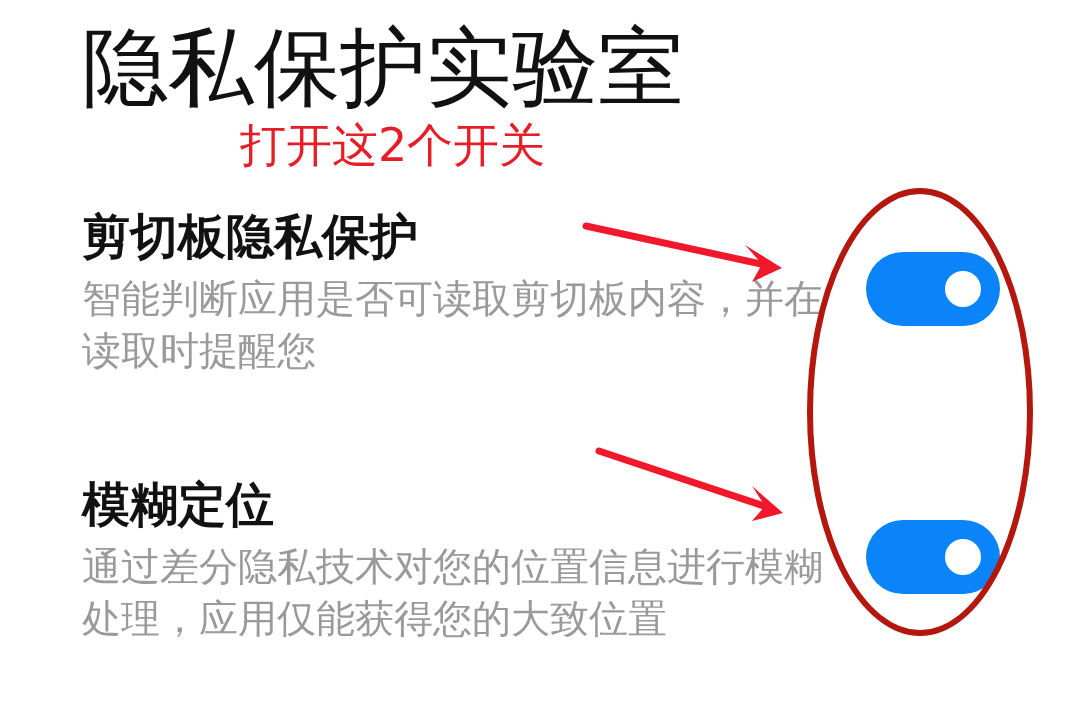  Describe the element at coordinates (453, 592) in the screenshot. I see `setting-description: 通过差分隐私技术对您的位置信息进行模糊处理，应用仅能获得您的大致位置` at that location.